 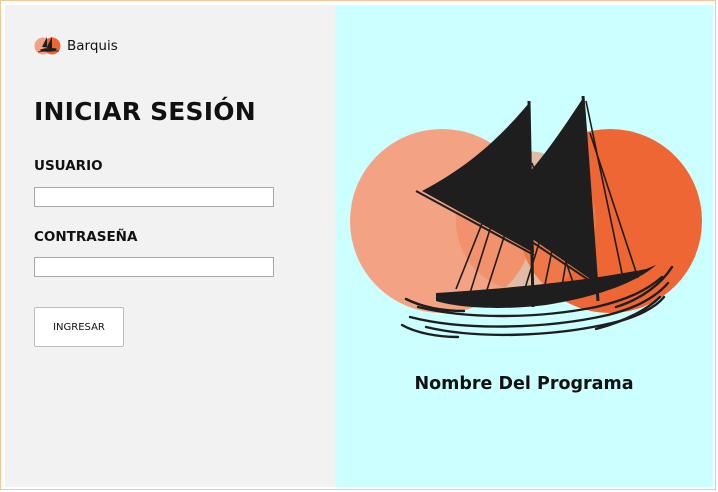 What do you see at coordinates (145, 111) in the screenshot?
I see `page-title: INICIAR SESIÓN` at bounding box center [145, 111].